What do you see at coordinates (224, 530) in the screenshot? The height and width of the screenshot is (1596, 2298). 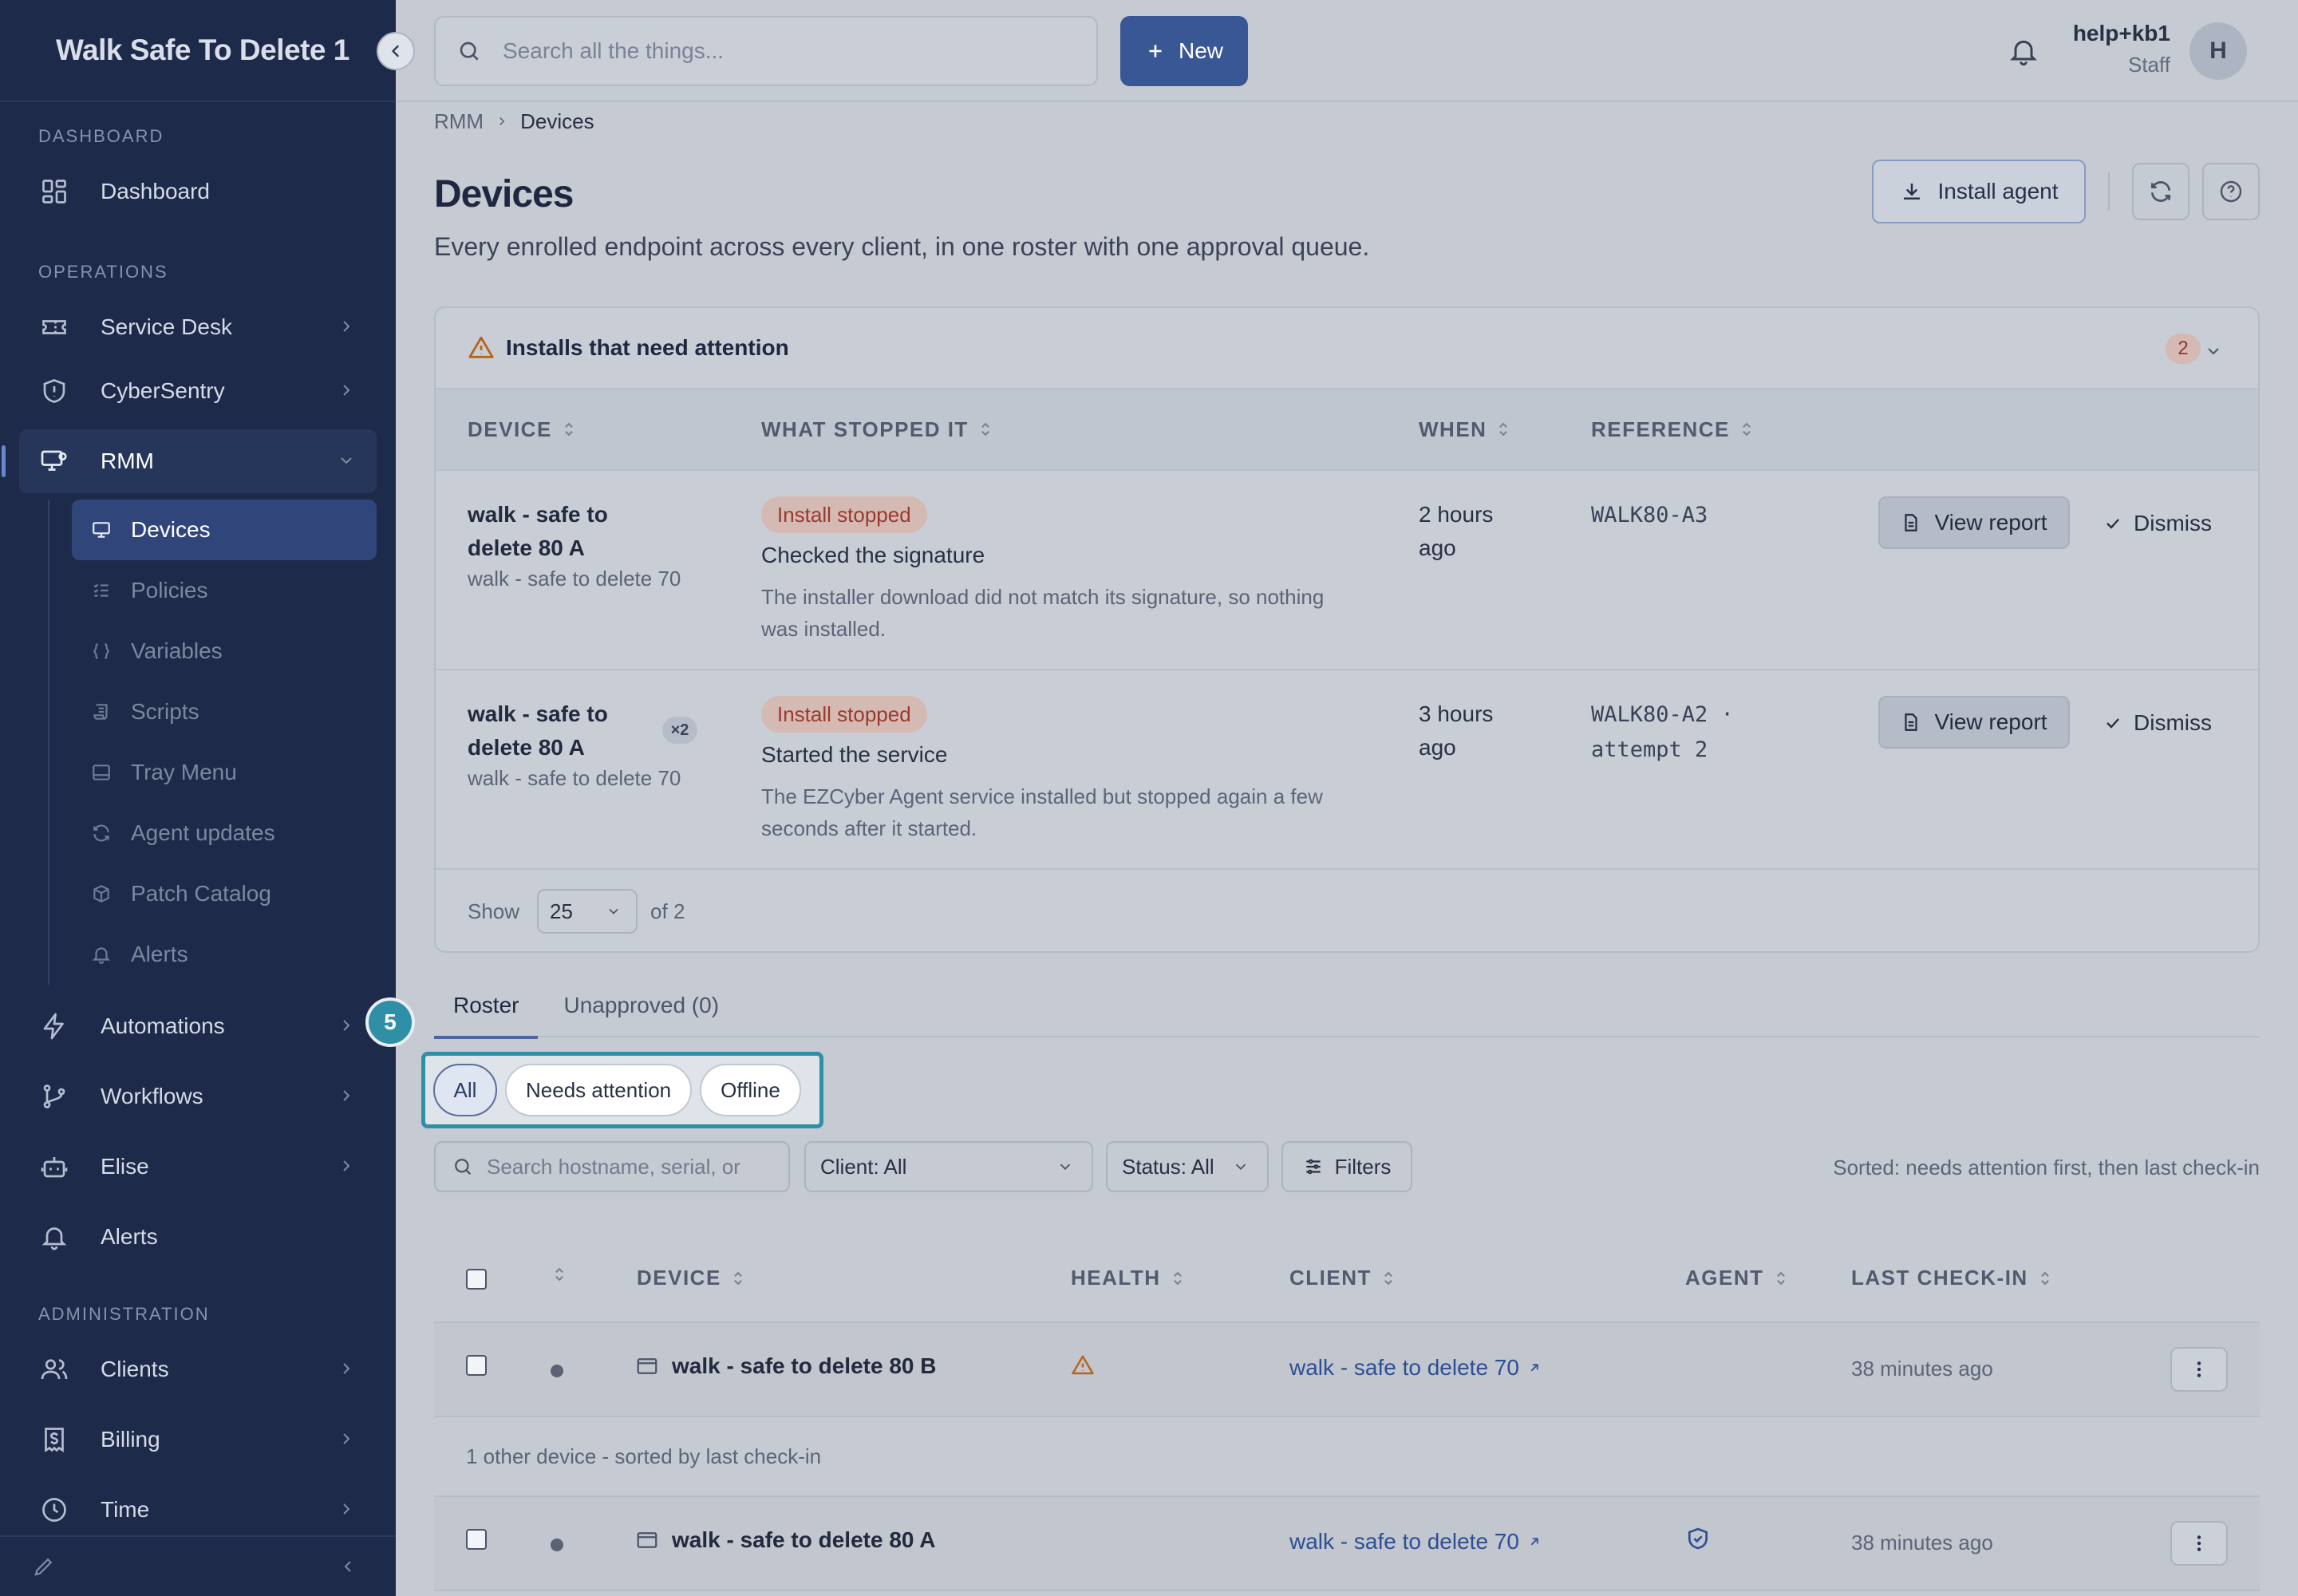 I see `sidebar-subitem-devices: Devices` at bounding box center [224, 530].